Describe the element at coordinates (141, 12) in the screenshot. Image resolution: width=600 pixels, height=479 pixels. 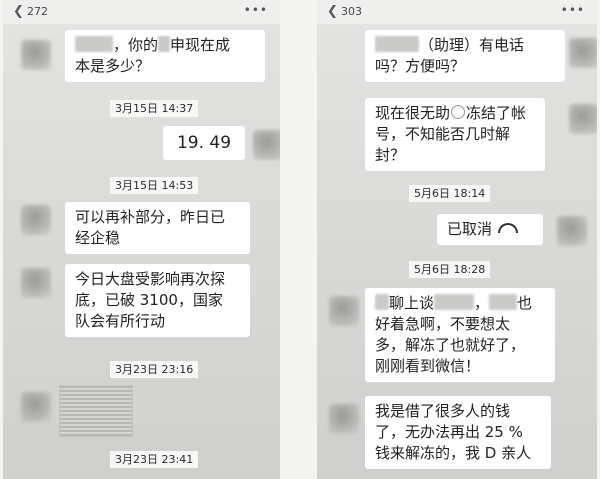
I see `chat-header: ❮ 272 •••` at that location.